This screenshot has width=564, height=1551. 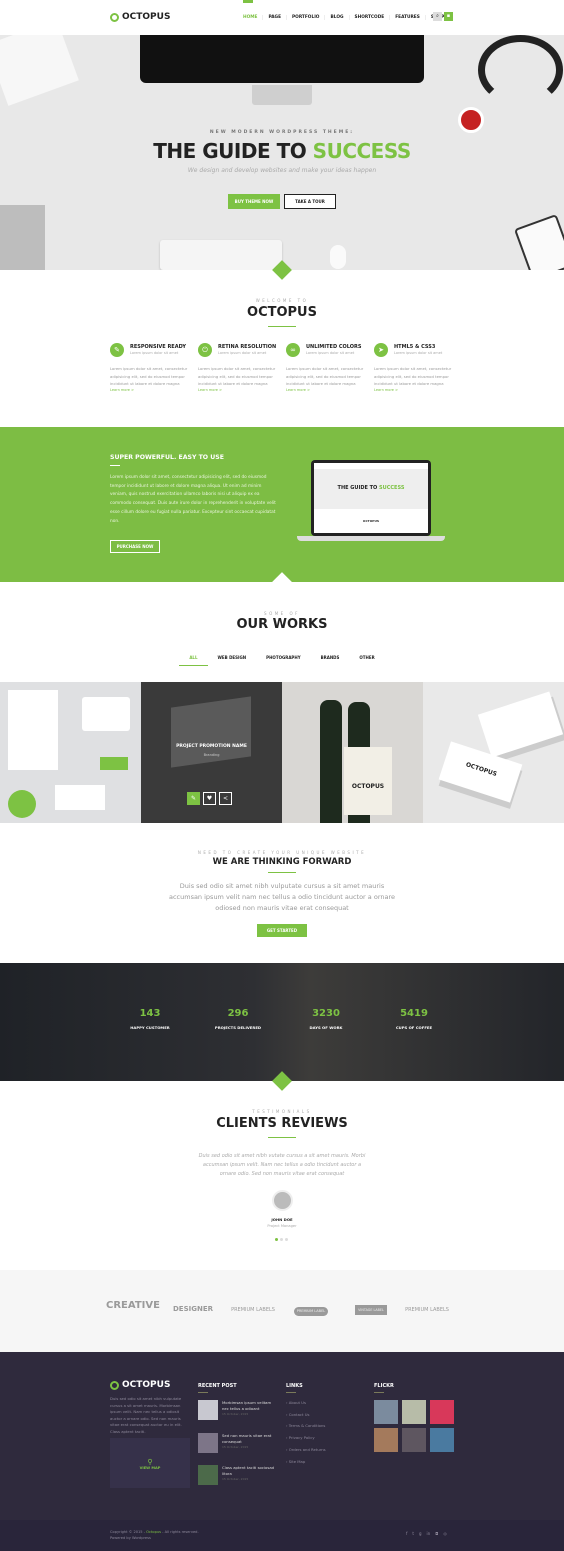 What do you see at coordinates (140, 1385) in the screenshot?
I see `footer-logo: OCTOPUS` at bounding box center [140, 1385].